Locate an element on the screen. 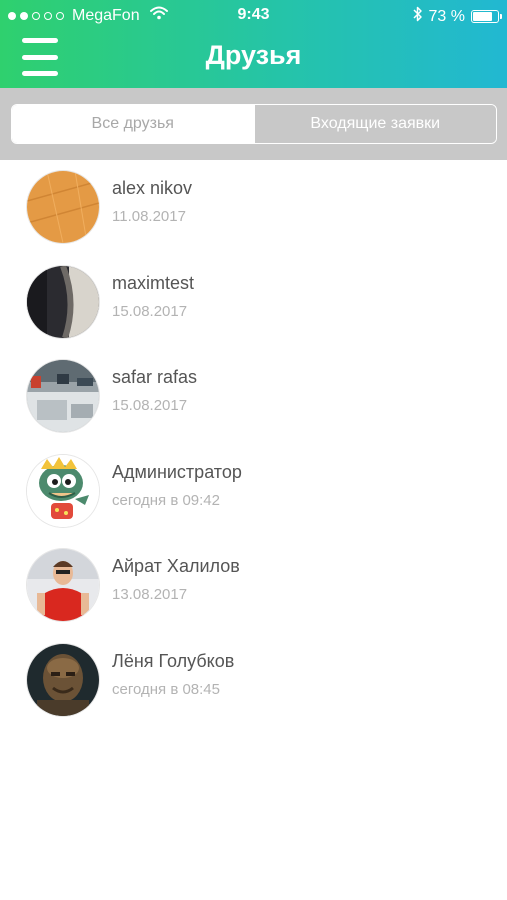  bluetooth-icon is located at coordinates (418, 16).